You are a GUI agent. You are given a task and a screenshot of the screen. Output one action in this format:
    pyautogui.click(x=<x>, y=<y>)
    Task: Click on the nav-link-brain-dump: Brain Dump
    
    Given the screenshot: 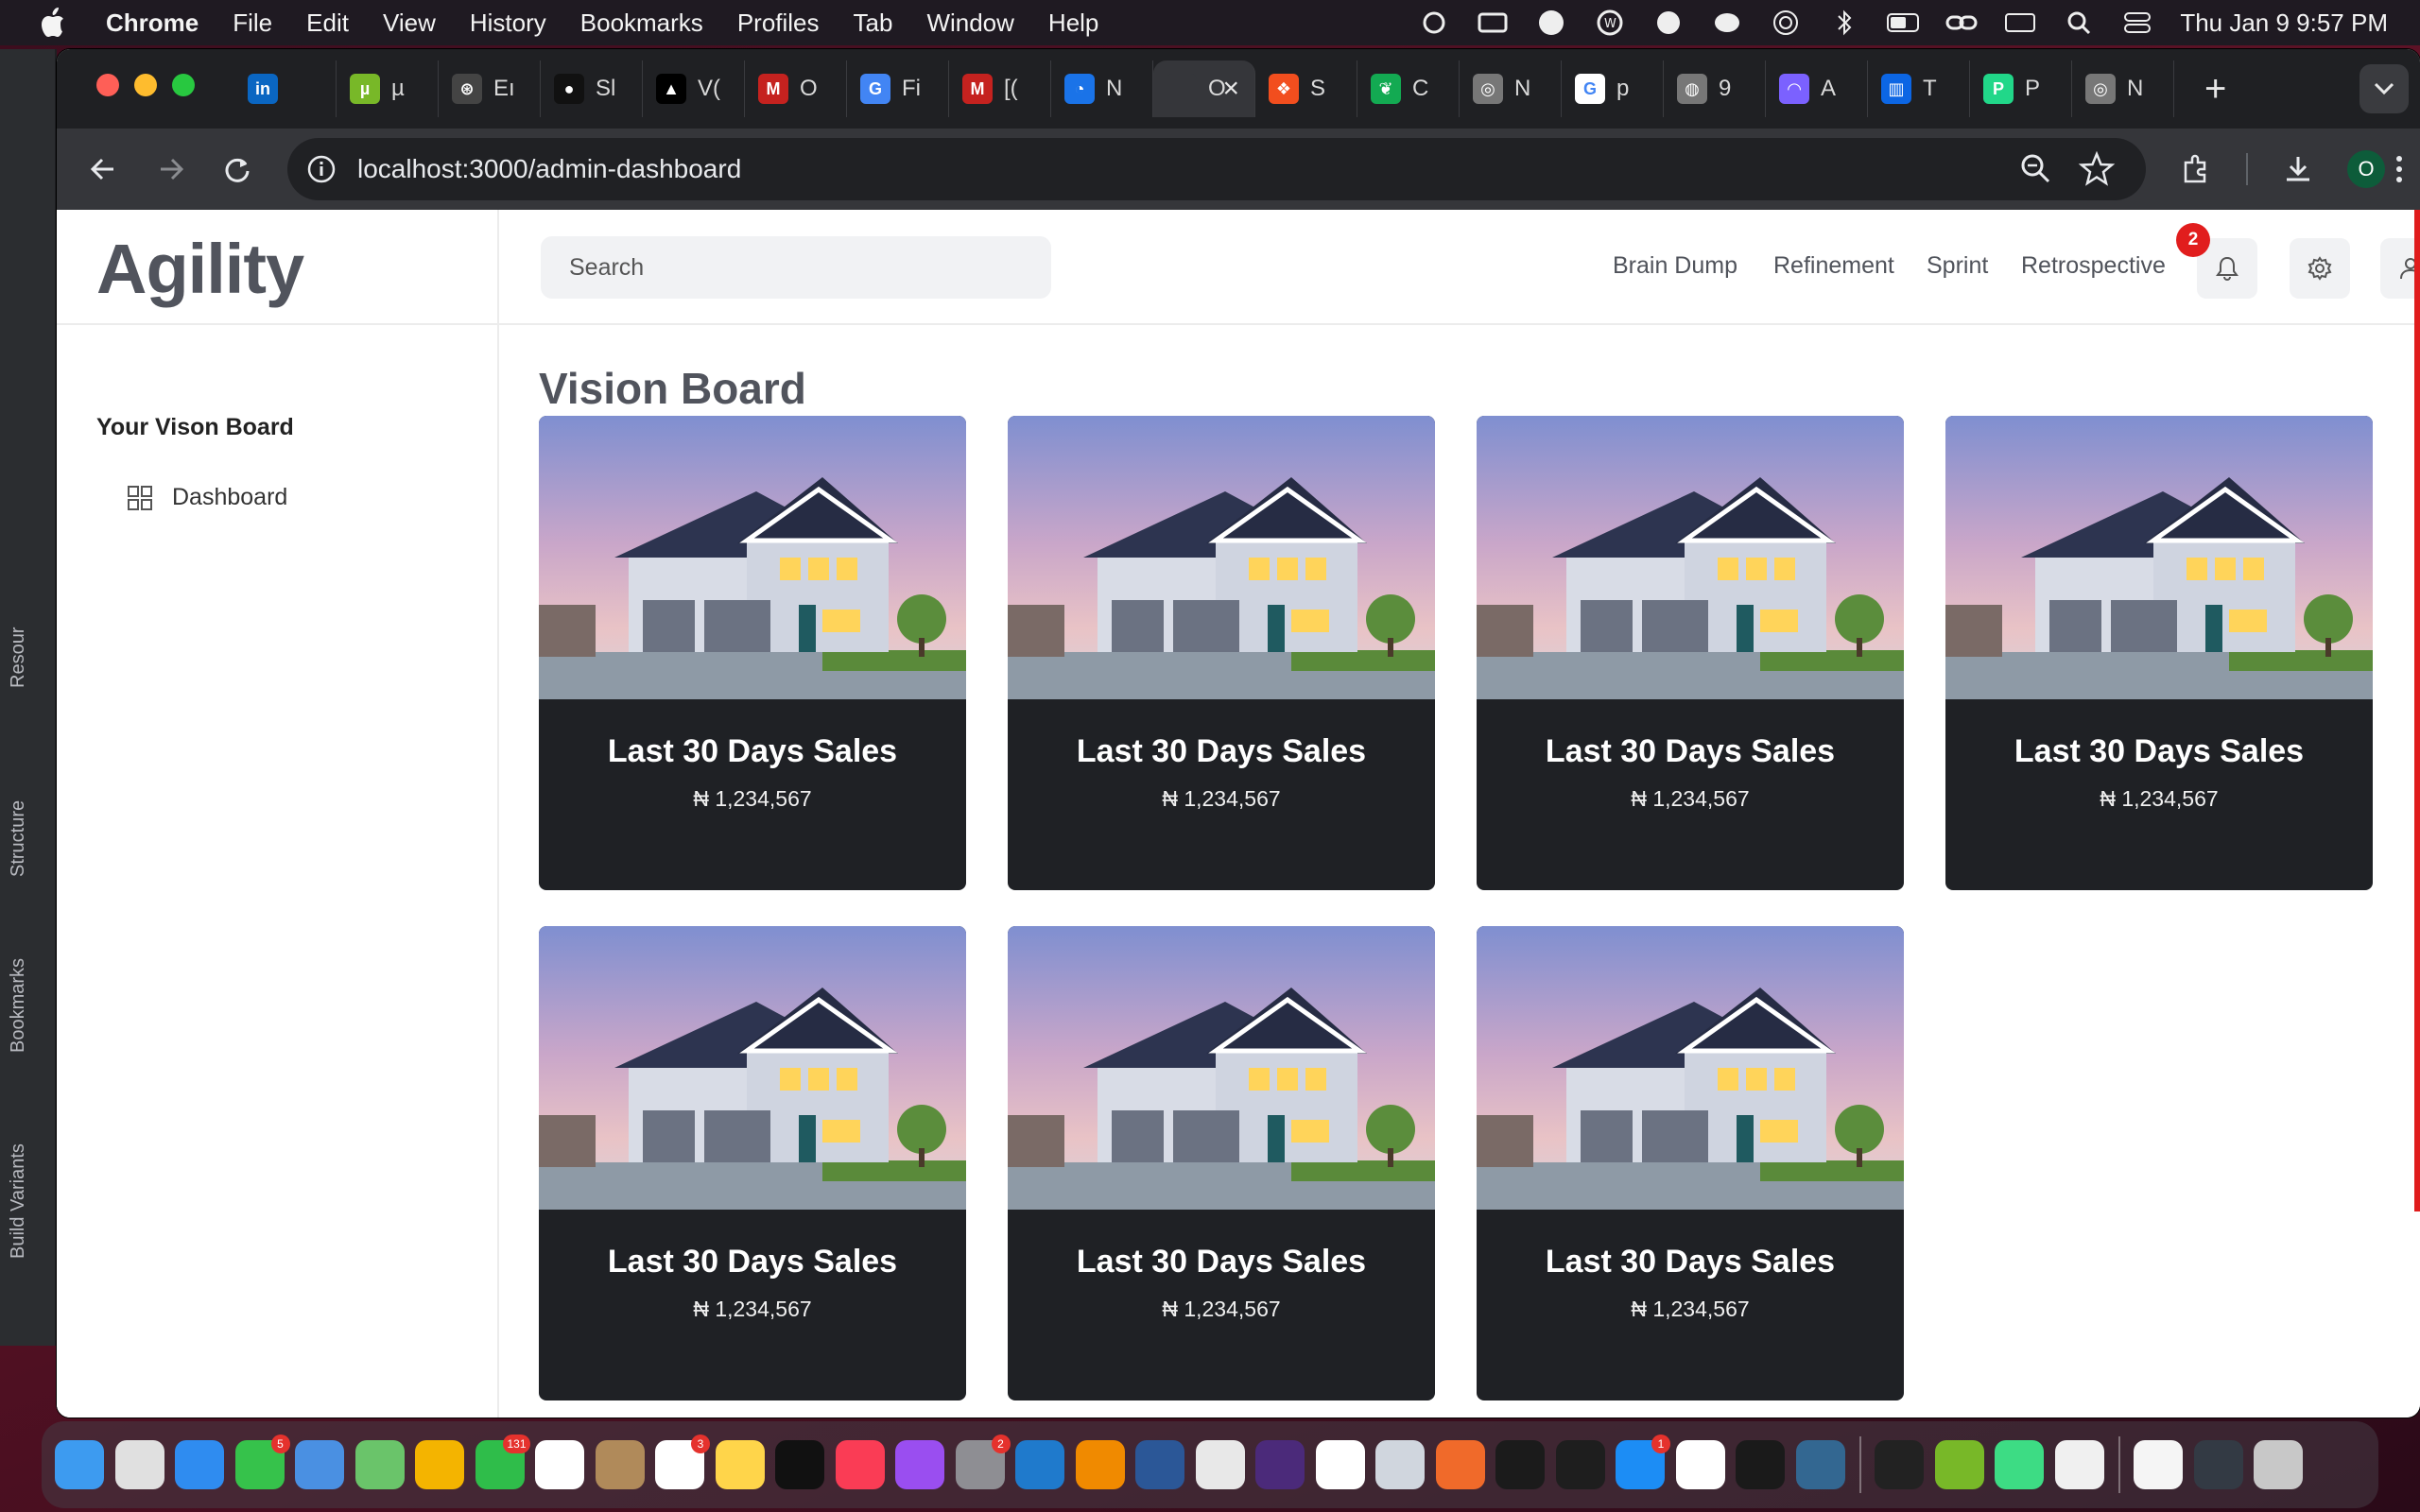 What is the action you would take?
    pyautogui.click(x=1675, y=266)
    